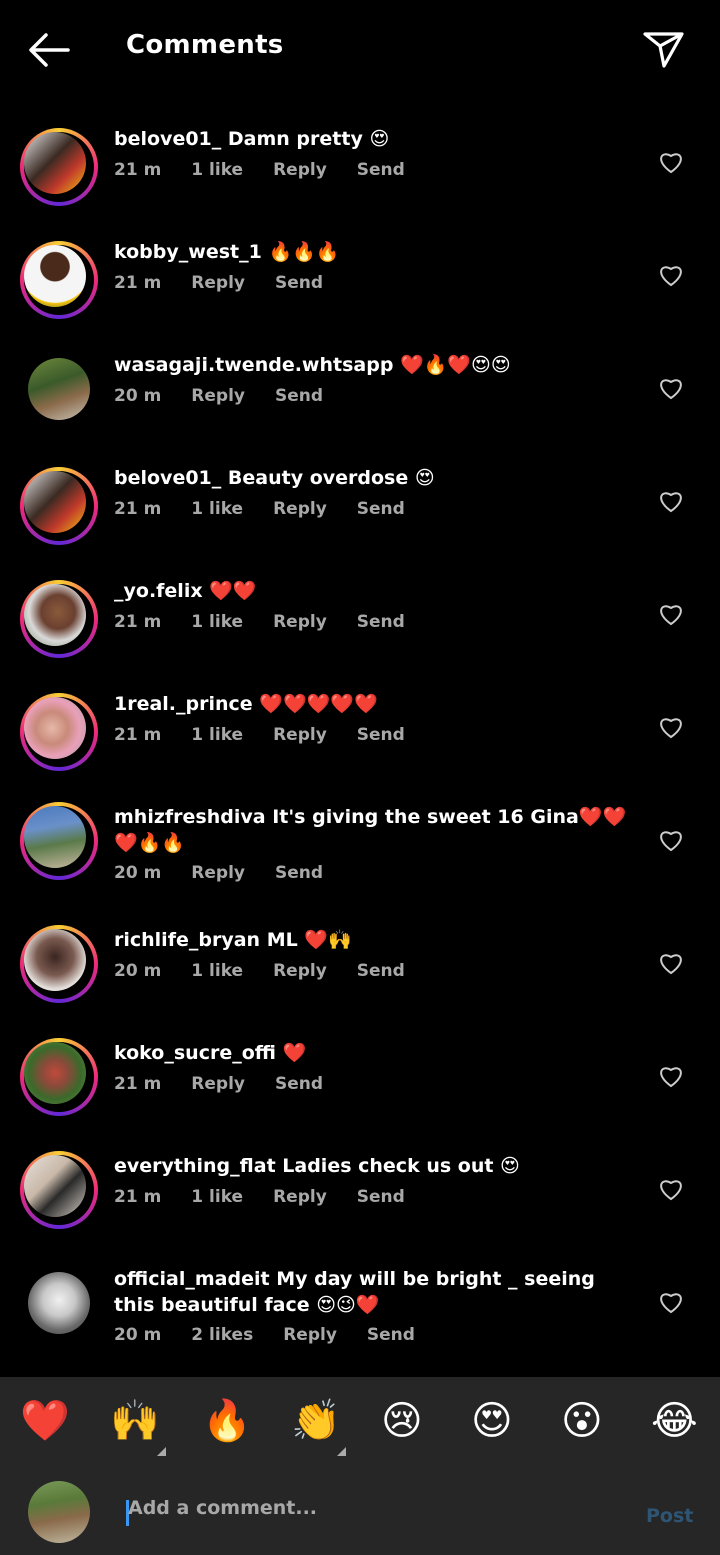 Image resolution: width=720 pixels, height=1555 pixels. I want to click on comment-username: 1real._prince, so click(183, 704).